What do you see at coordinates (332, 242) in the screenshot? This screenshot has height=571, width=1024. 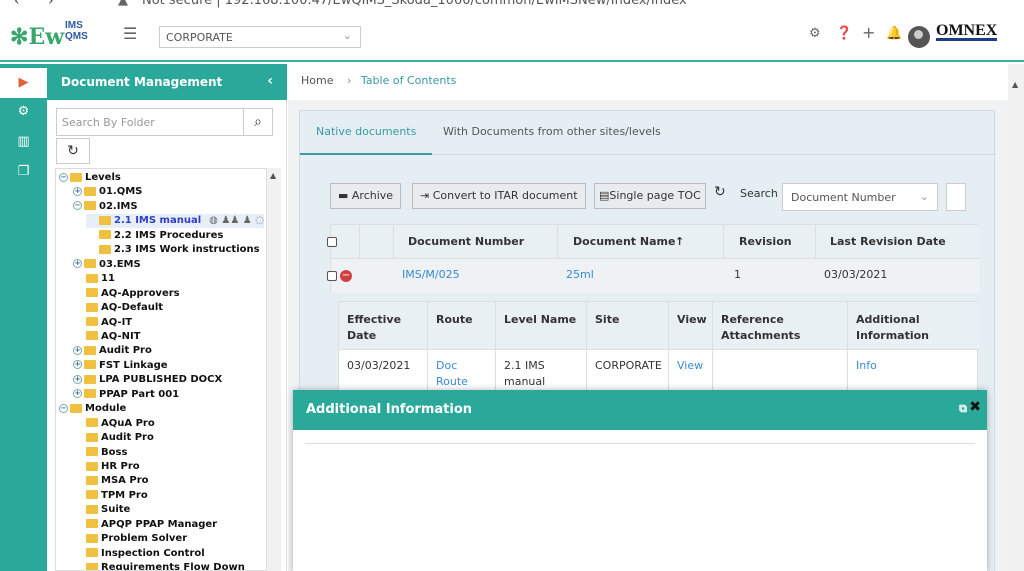 I see `select-all-checkbox` at bounding box center [332, 242].